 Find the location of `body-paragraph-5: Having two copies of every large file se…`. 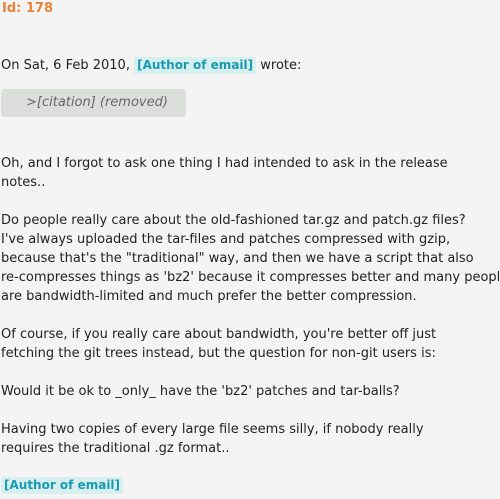

body-paragraph-5: Having two copies of every large file se… is located at coordinates (249, 439).